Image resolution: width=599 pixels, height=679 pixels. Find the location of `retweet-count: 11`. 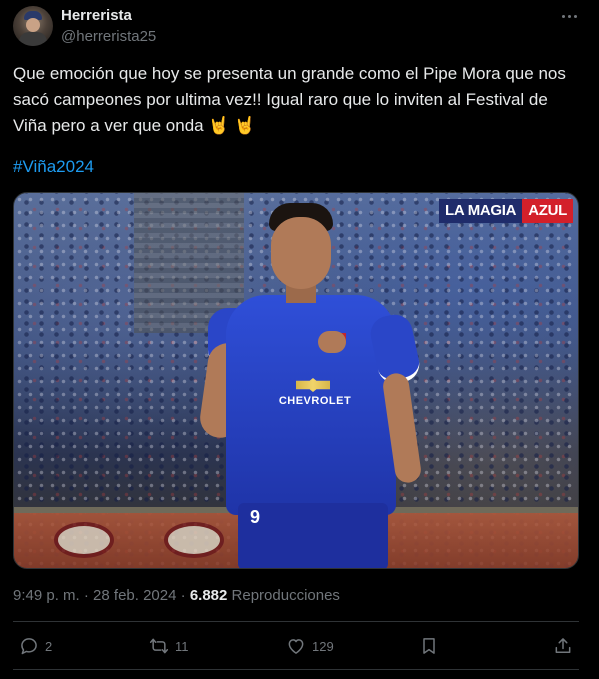

retweet-count: 11 is located at coordinates (182, 646).